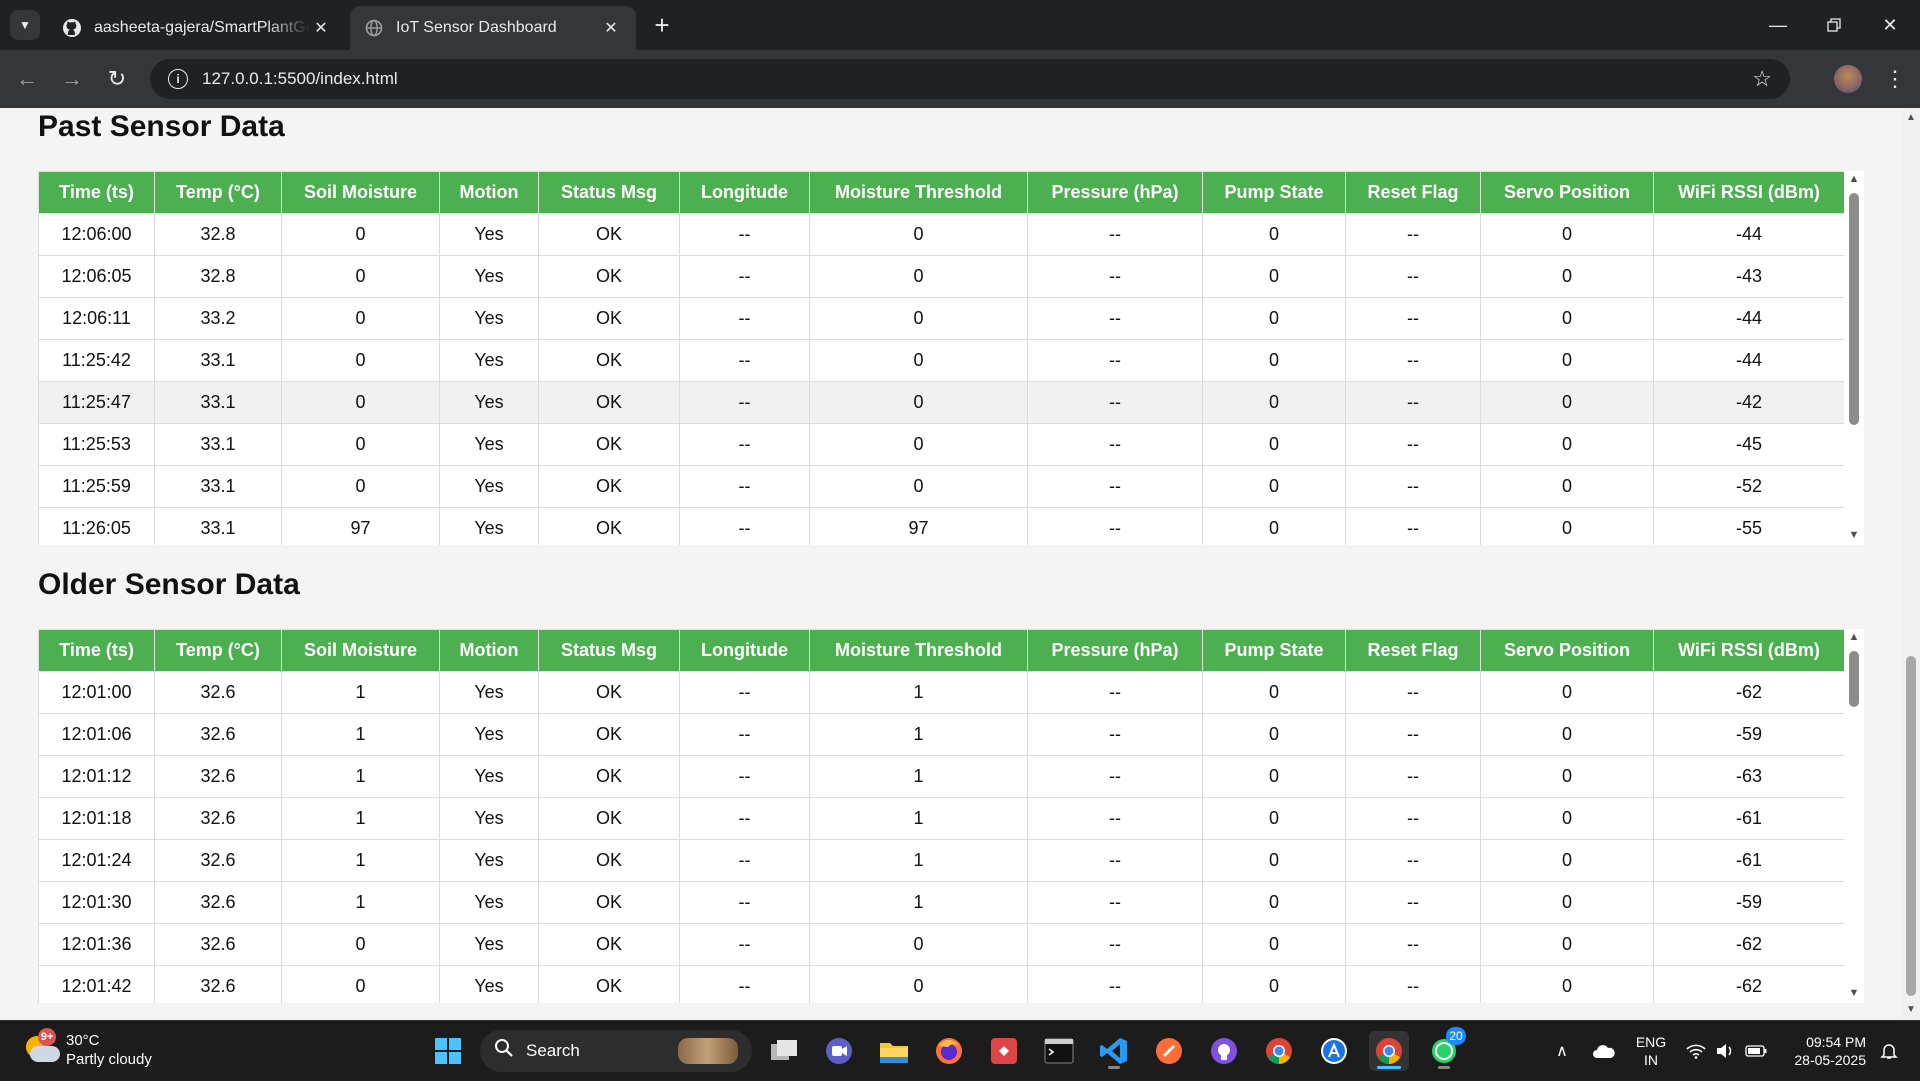  I want to click on tab-github: aasheeta-gajera/SmartPlantGuard ✕, so click(197, 28).